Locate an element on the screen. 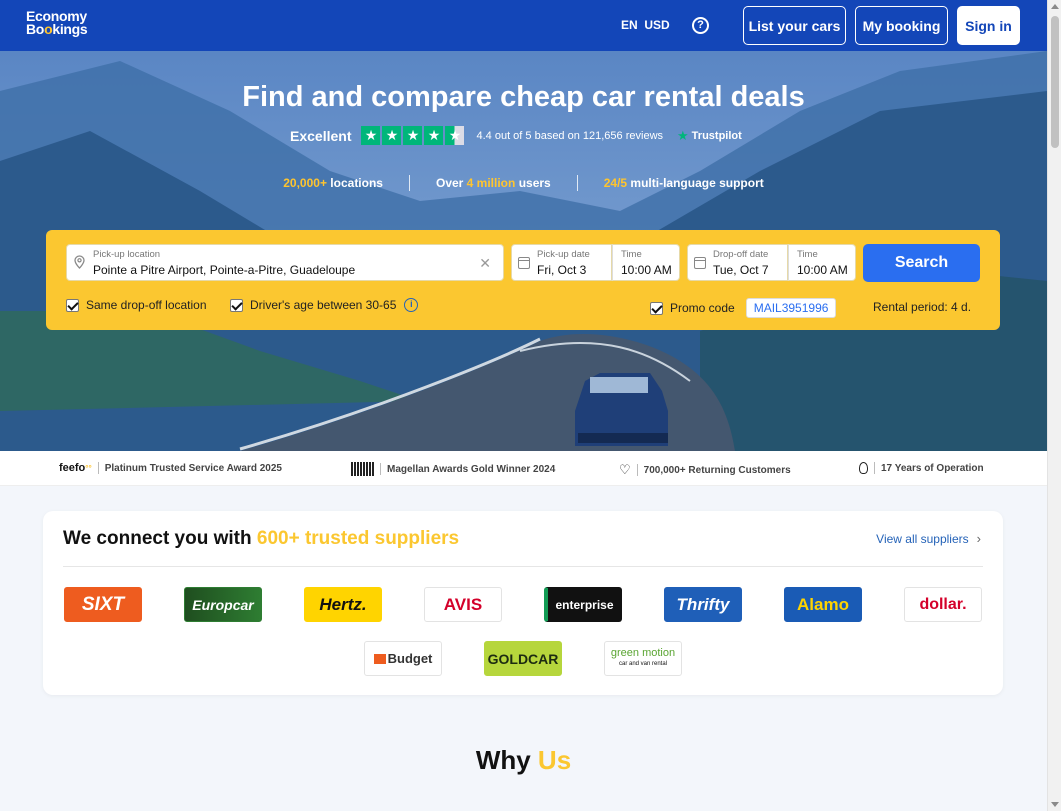 This screenshot has height=811, width=1061. pickup-location-label: Pick-up location is located at coordinates (127, 254).